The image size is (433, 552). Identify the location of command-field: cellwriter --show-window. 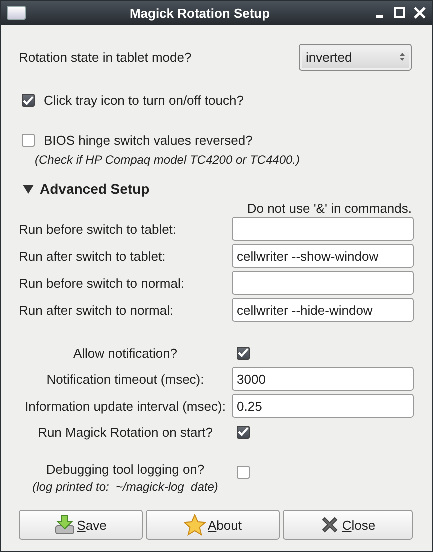
(323, 256).